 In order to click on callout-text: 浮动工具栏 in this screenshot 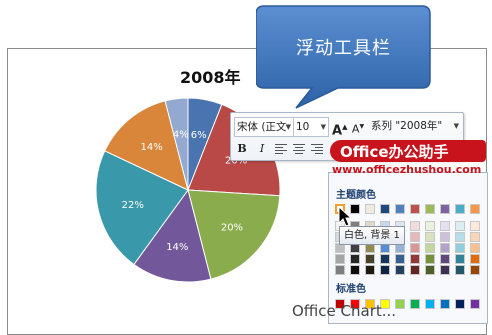, I will do `click(343, 48)`.